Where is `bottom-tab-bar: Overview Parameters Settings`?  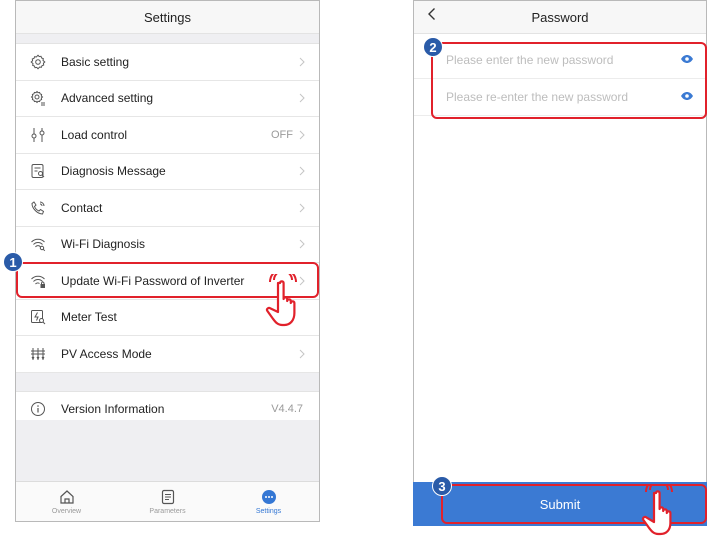
bottom-tab-bar: Overview Parameters Settings is located at coordinates (167, 501).